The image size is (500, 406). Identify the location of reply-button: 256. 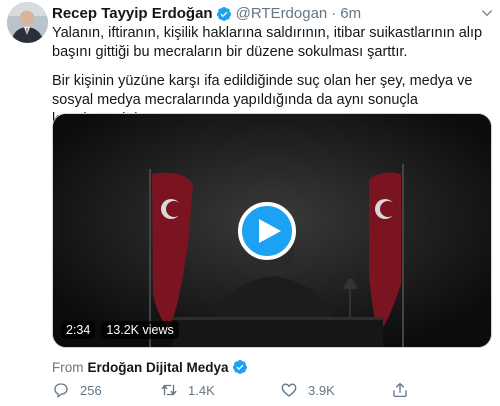
(77, 390).